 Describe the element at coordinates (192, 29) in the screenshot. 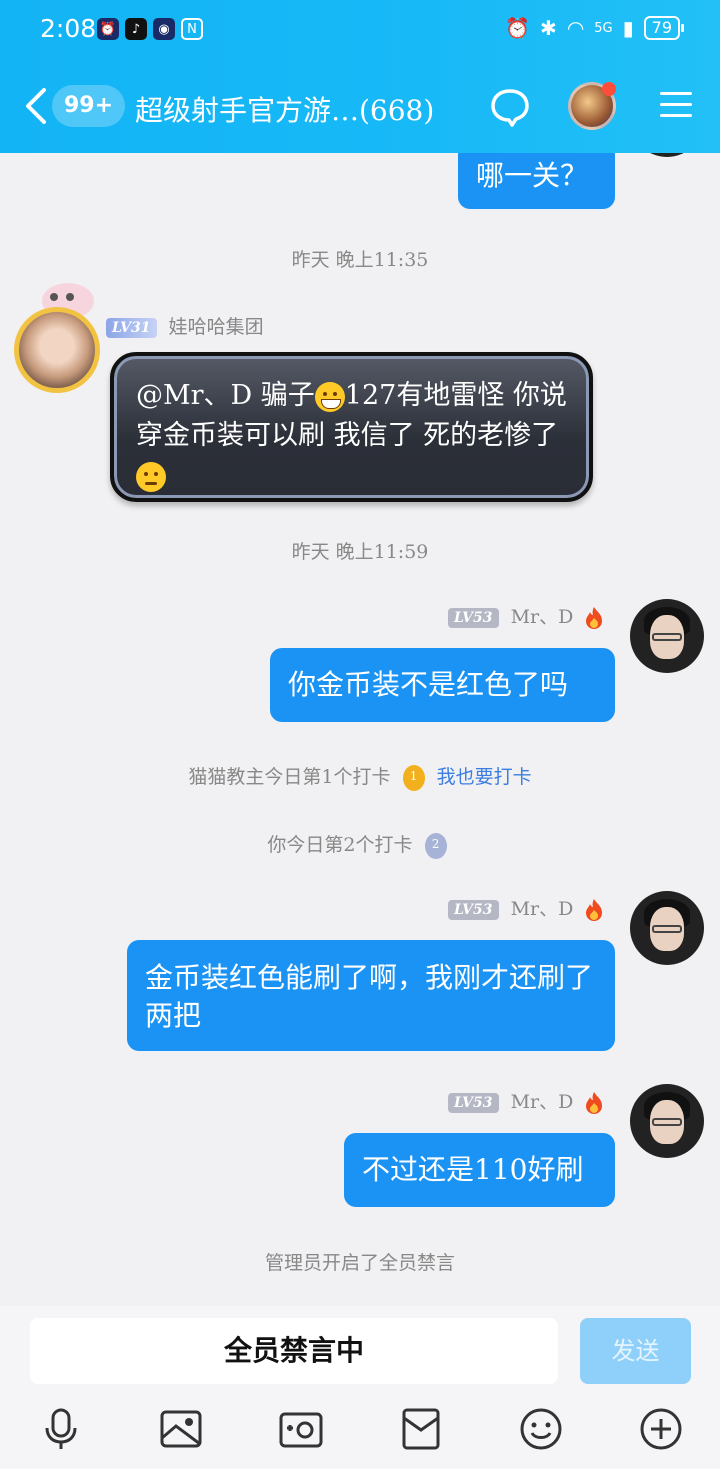

I see `nfc-icon: N` at that location.